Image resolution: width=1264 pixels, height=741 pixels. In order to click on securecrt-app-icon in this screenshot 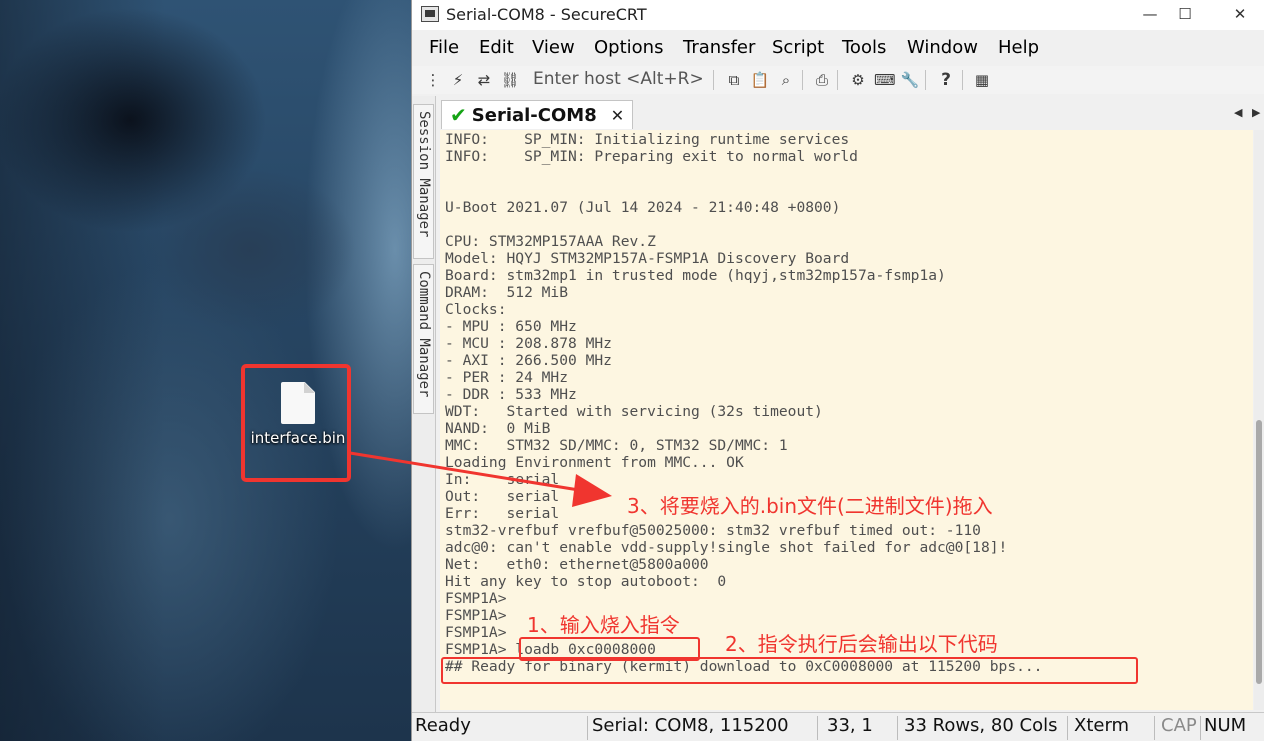, I will do `click(430, 14)`.